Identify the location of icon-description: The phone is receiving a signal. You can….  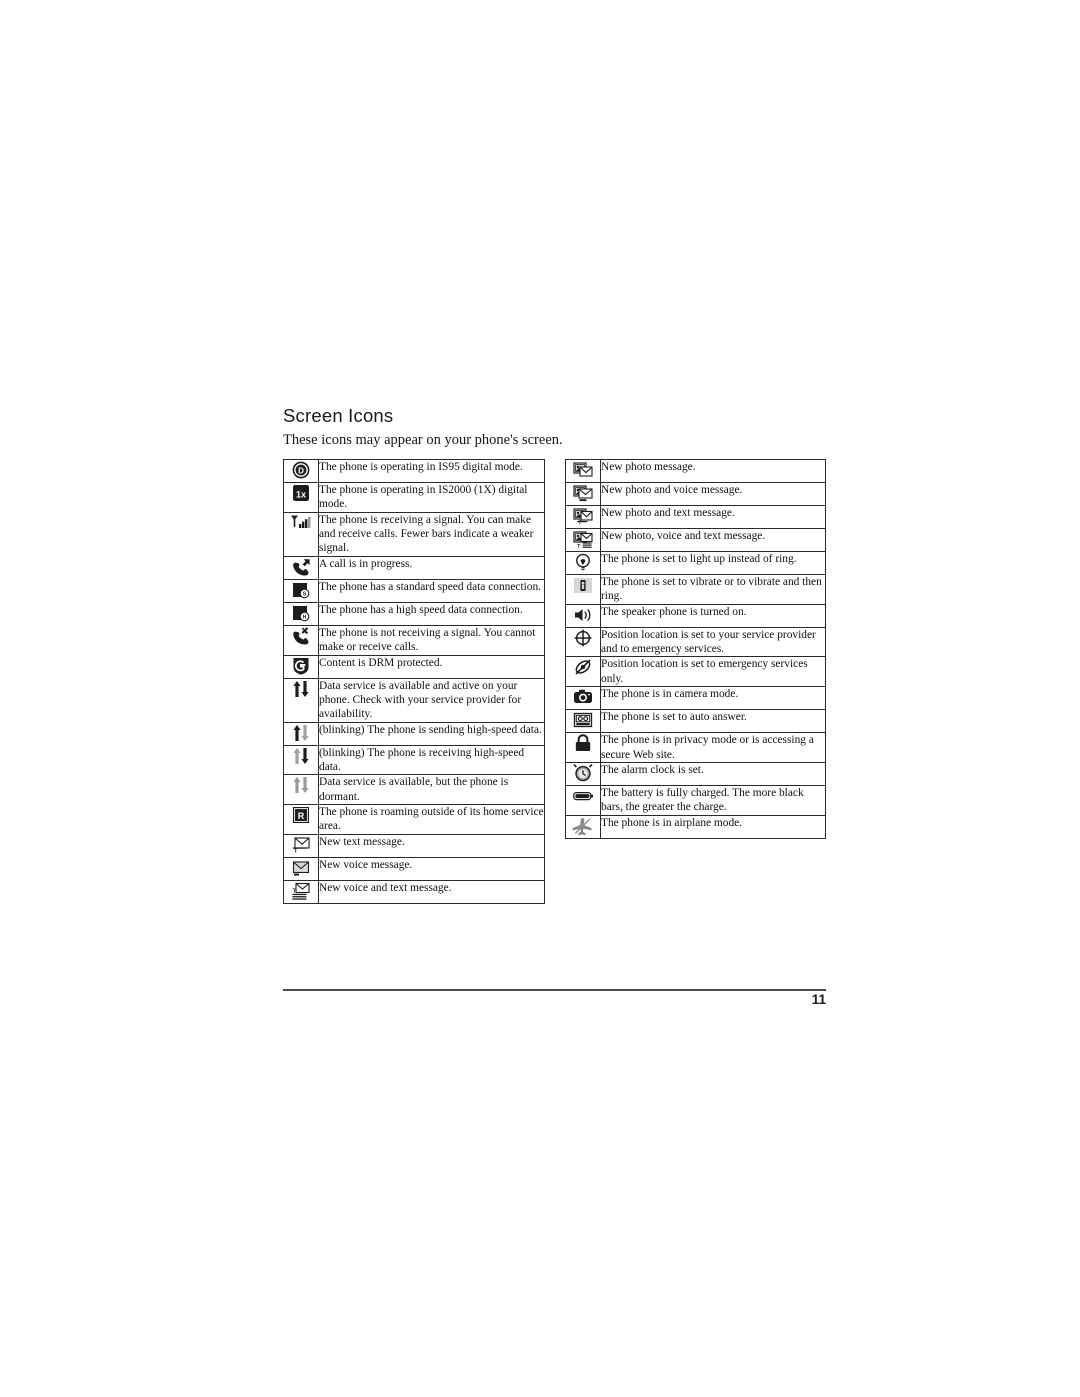
(431, 534).